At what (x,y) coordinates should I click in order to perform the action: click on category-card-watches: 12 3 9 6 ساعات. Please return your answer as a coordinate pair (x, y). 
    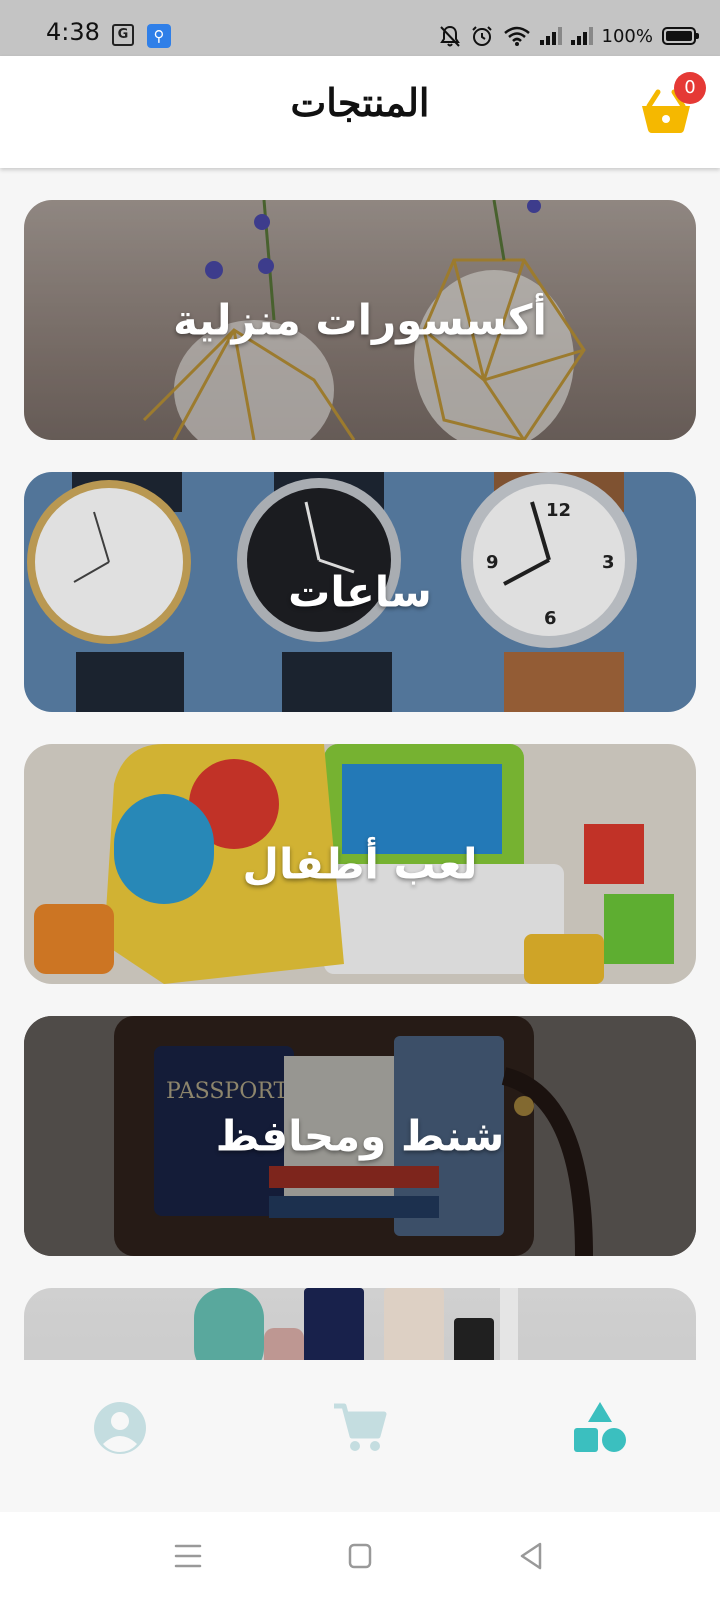
    Looking at the image, I should click on (360, 592).